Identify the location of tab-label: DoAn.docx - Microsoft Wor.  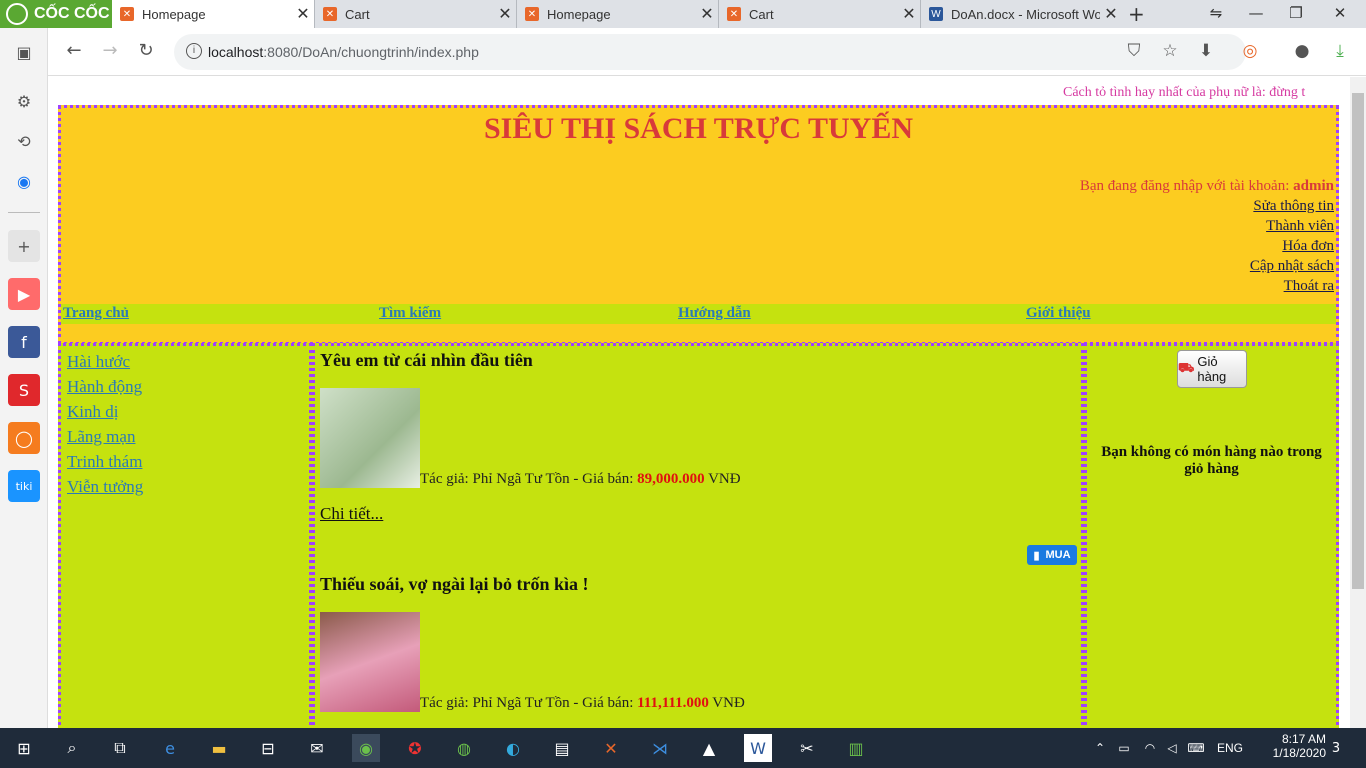
(1025, 14).